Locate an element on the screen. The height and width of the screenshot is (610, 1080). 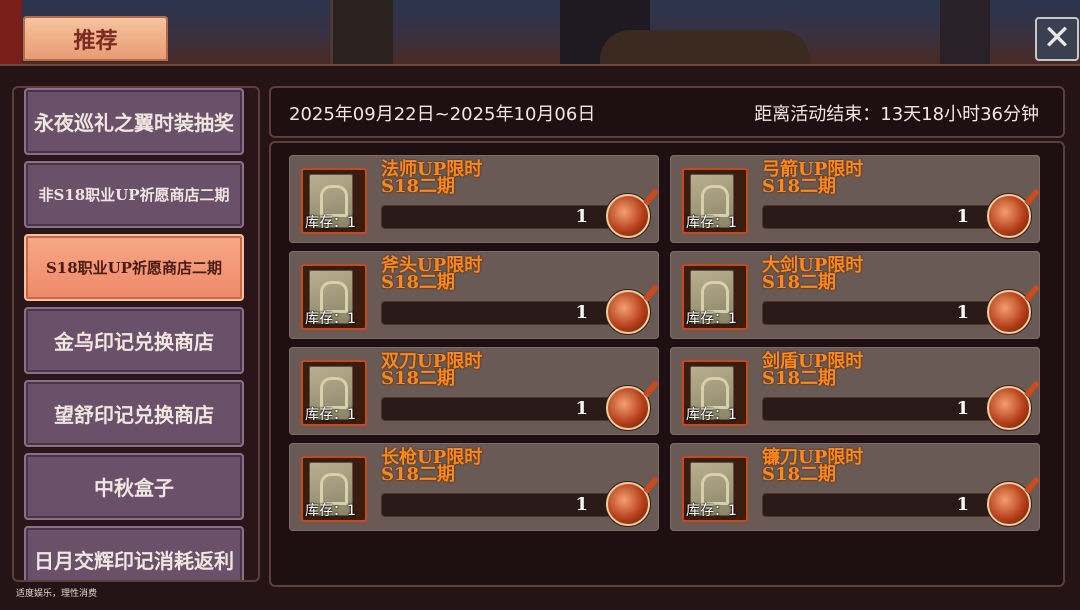
event-countdown: 距离活动结束：13天18小时36分钟 is located at coordinates (896, 114).